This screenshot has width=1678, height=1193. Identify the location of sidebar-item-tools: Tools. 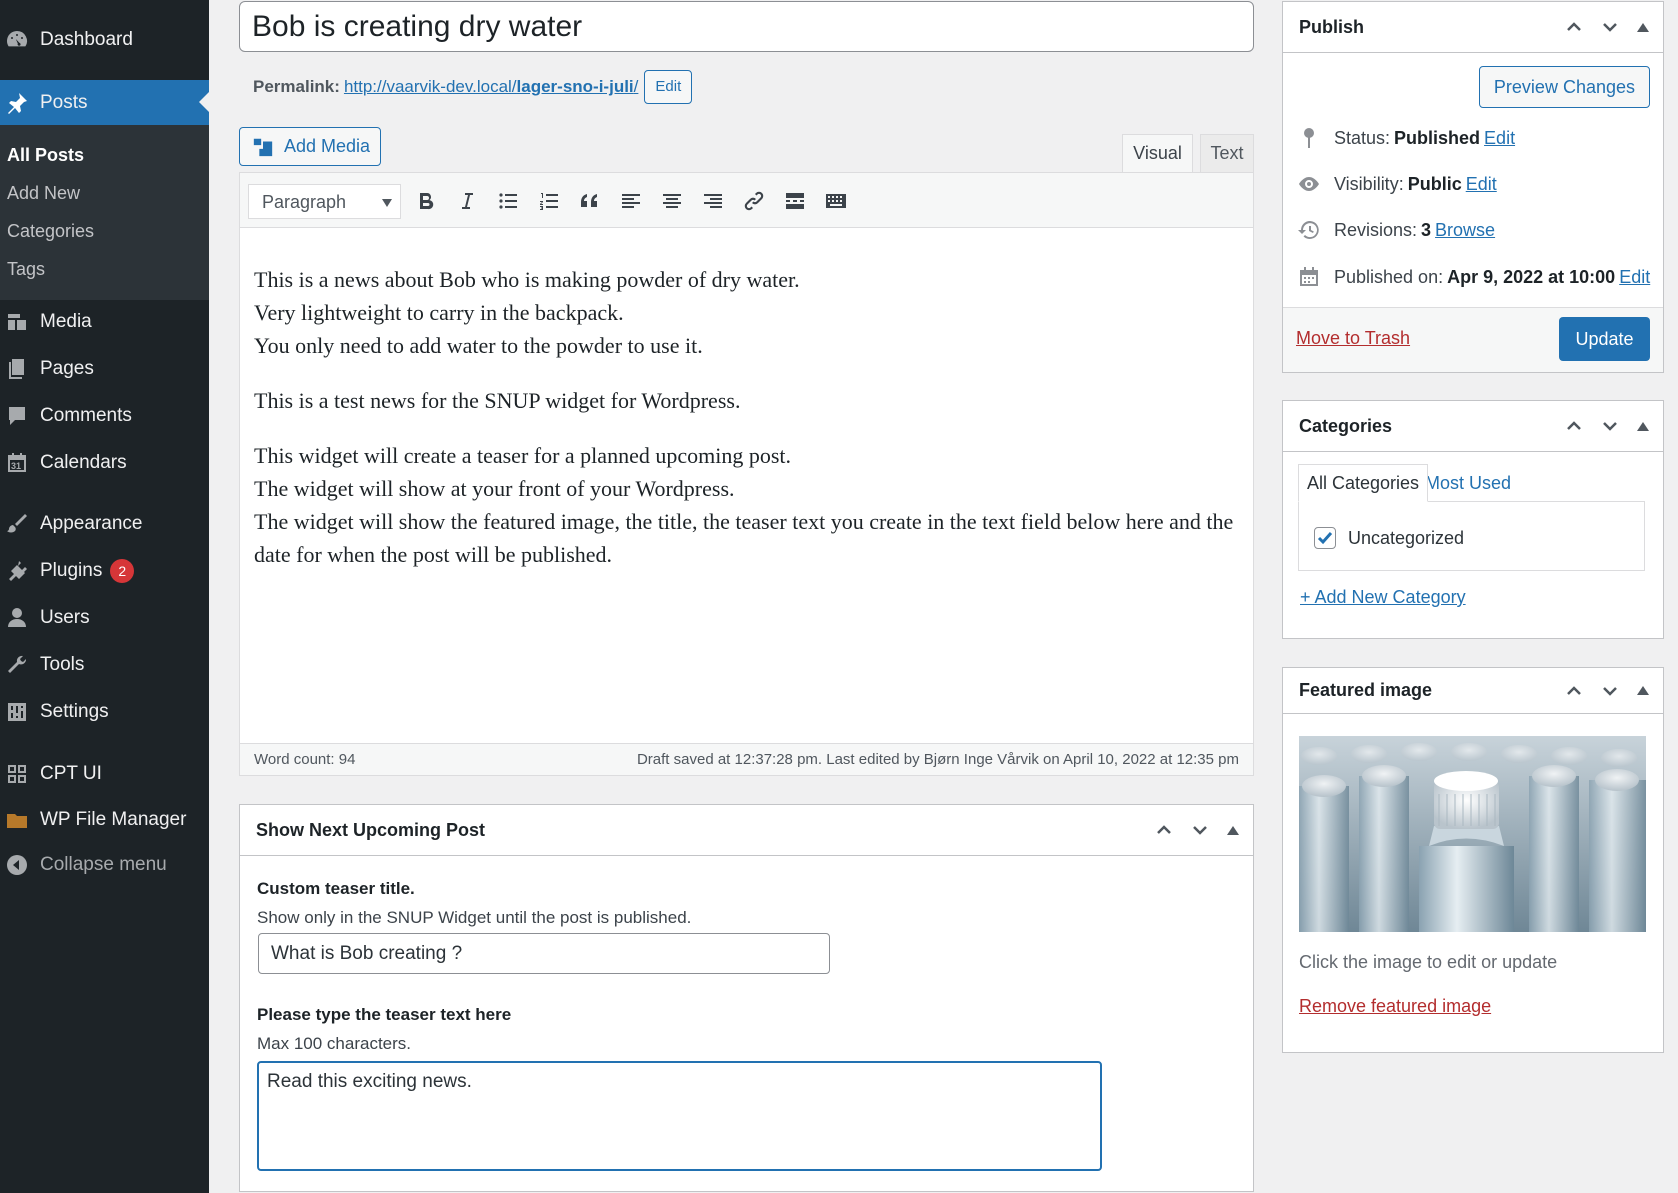
(104, 665).